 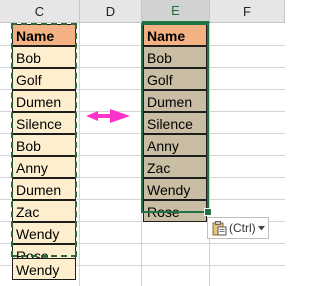 I want to click on fill-handle, so click(x=208, y=212).